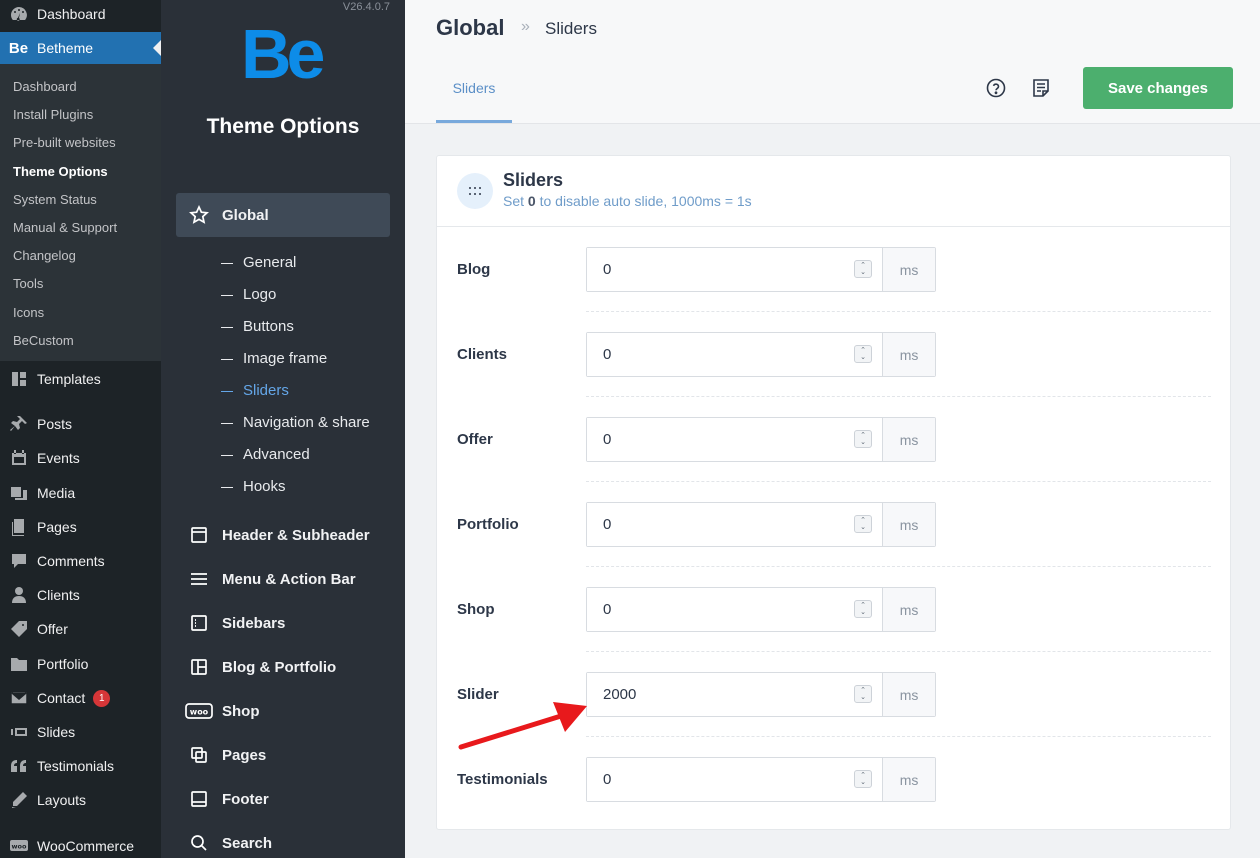 Image resolution: width=1260 pixels, height=858 pixels. I want to click on current-caret, so click(157, 48).